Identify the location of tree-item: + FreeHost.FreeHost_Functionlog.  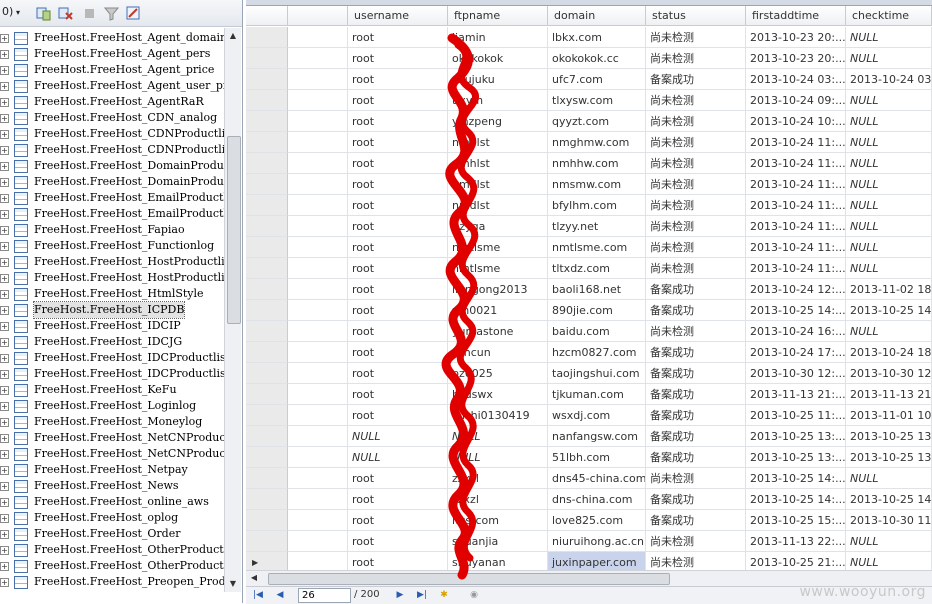
(112, 246).